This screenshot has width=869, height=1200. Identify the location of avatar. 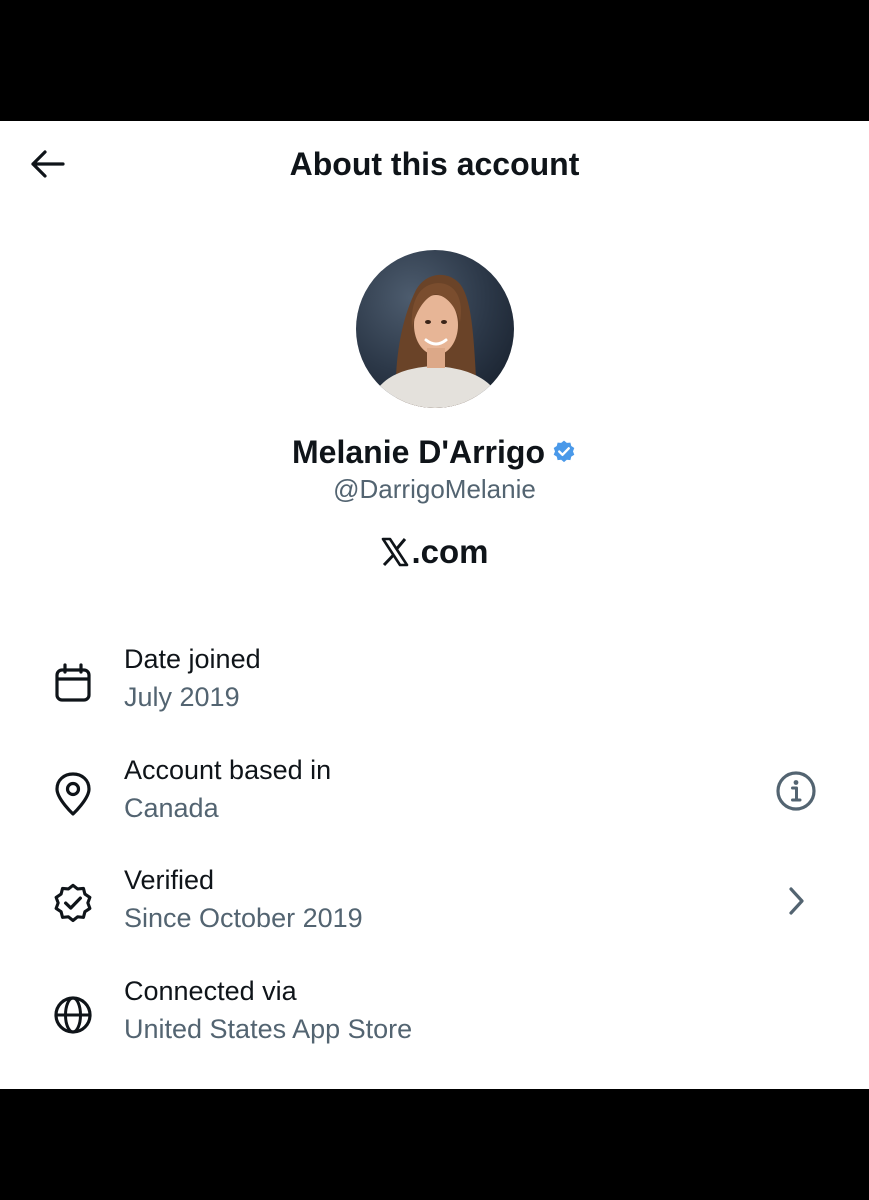
(435, 329).